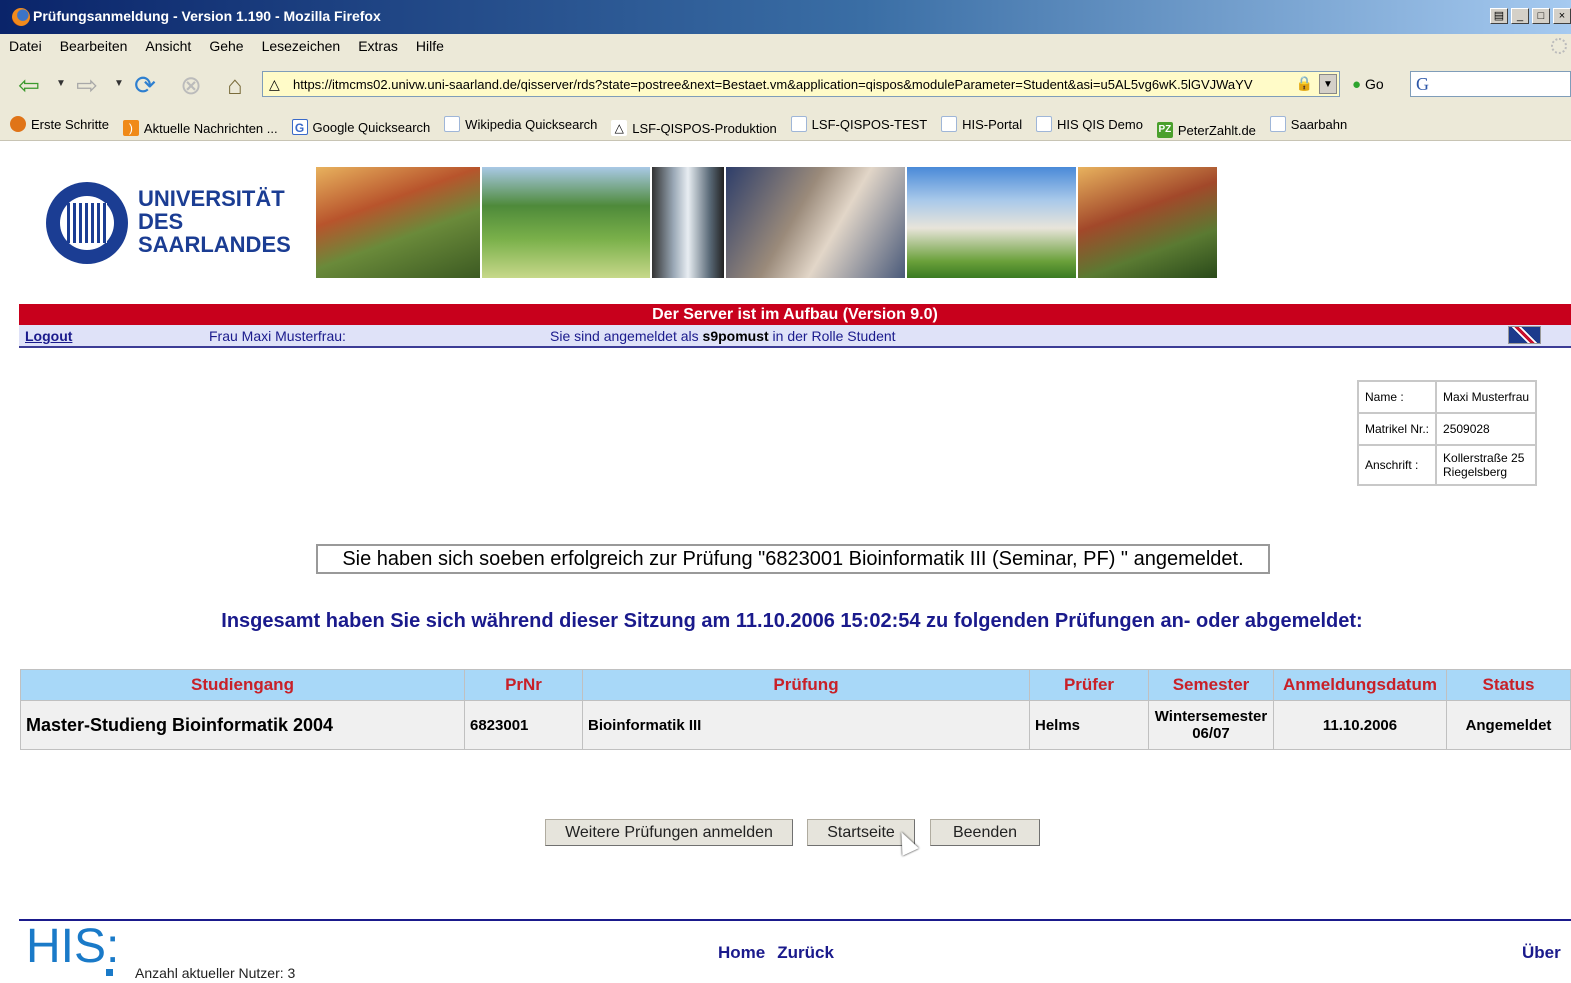  What do you see at coordinates (29, 85) in the screenshot?
I see `back-arrow-icon: ⇦` at bounding box center [29, 85].